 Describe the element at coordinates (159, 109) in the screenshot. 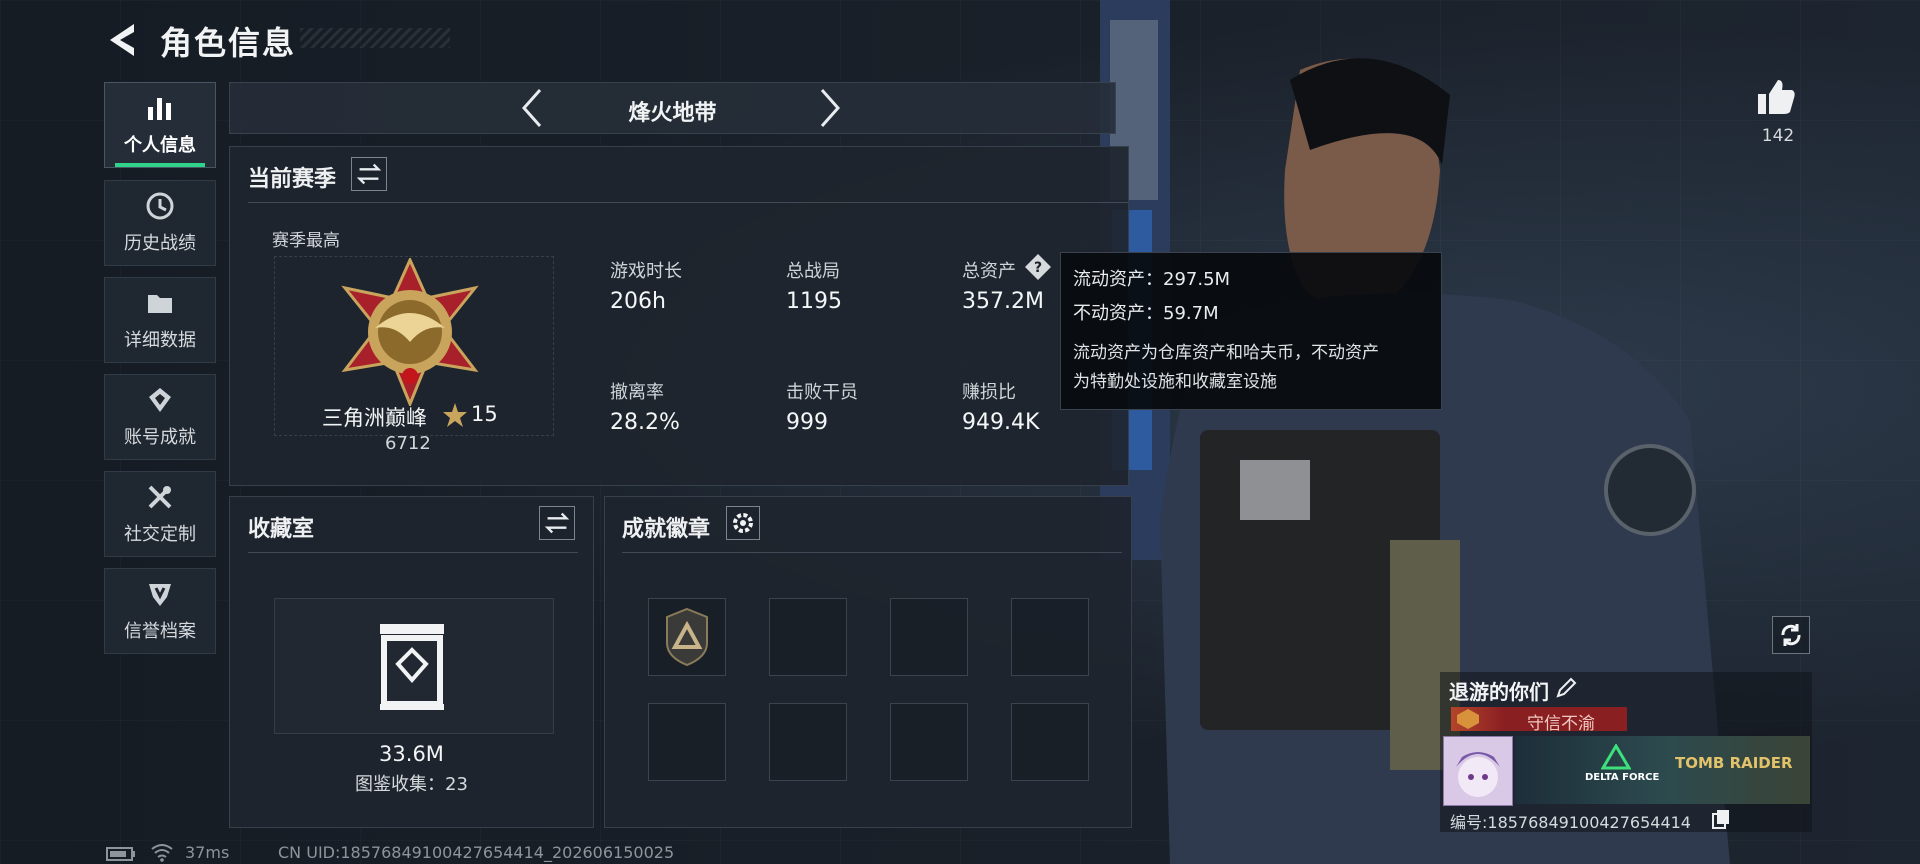

I see `bar-chart-icon` at that location.